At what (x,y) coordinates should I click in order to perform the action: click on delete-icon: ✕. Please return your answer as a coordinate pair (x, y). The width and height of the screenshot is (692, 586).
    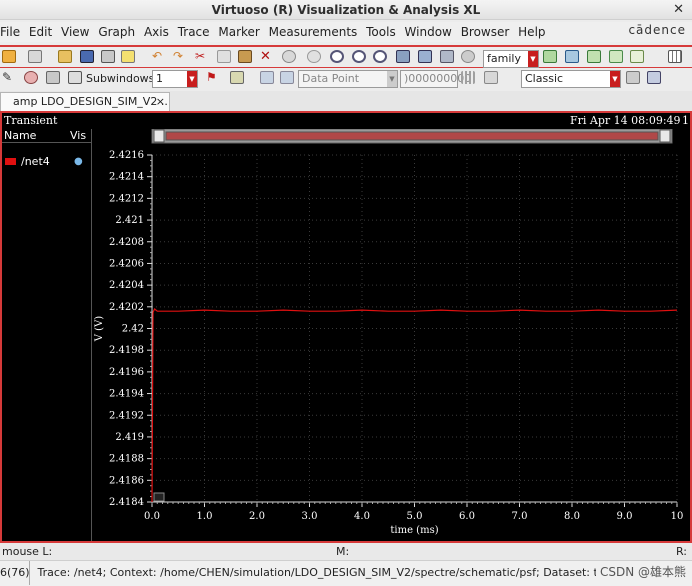
    Looking at the image, I should click on (268, 58).